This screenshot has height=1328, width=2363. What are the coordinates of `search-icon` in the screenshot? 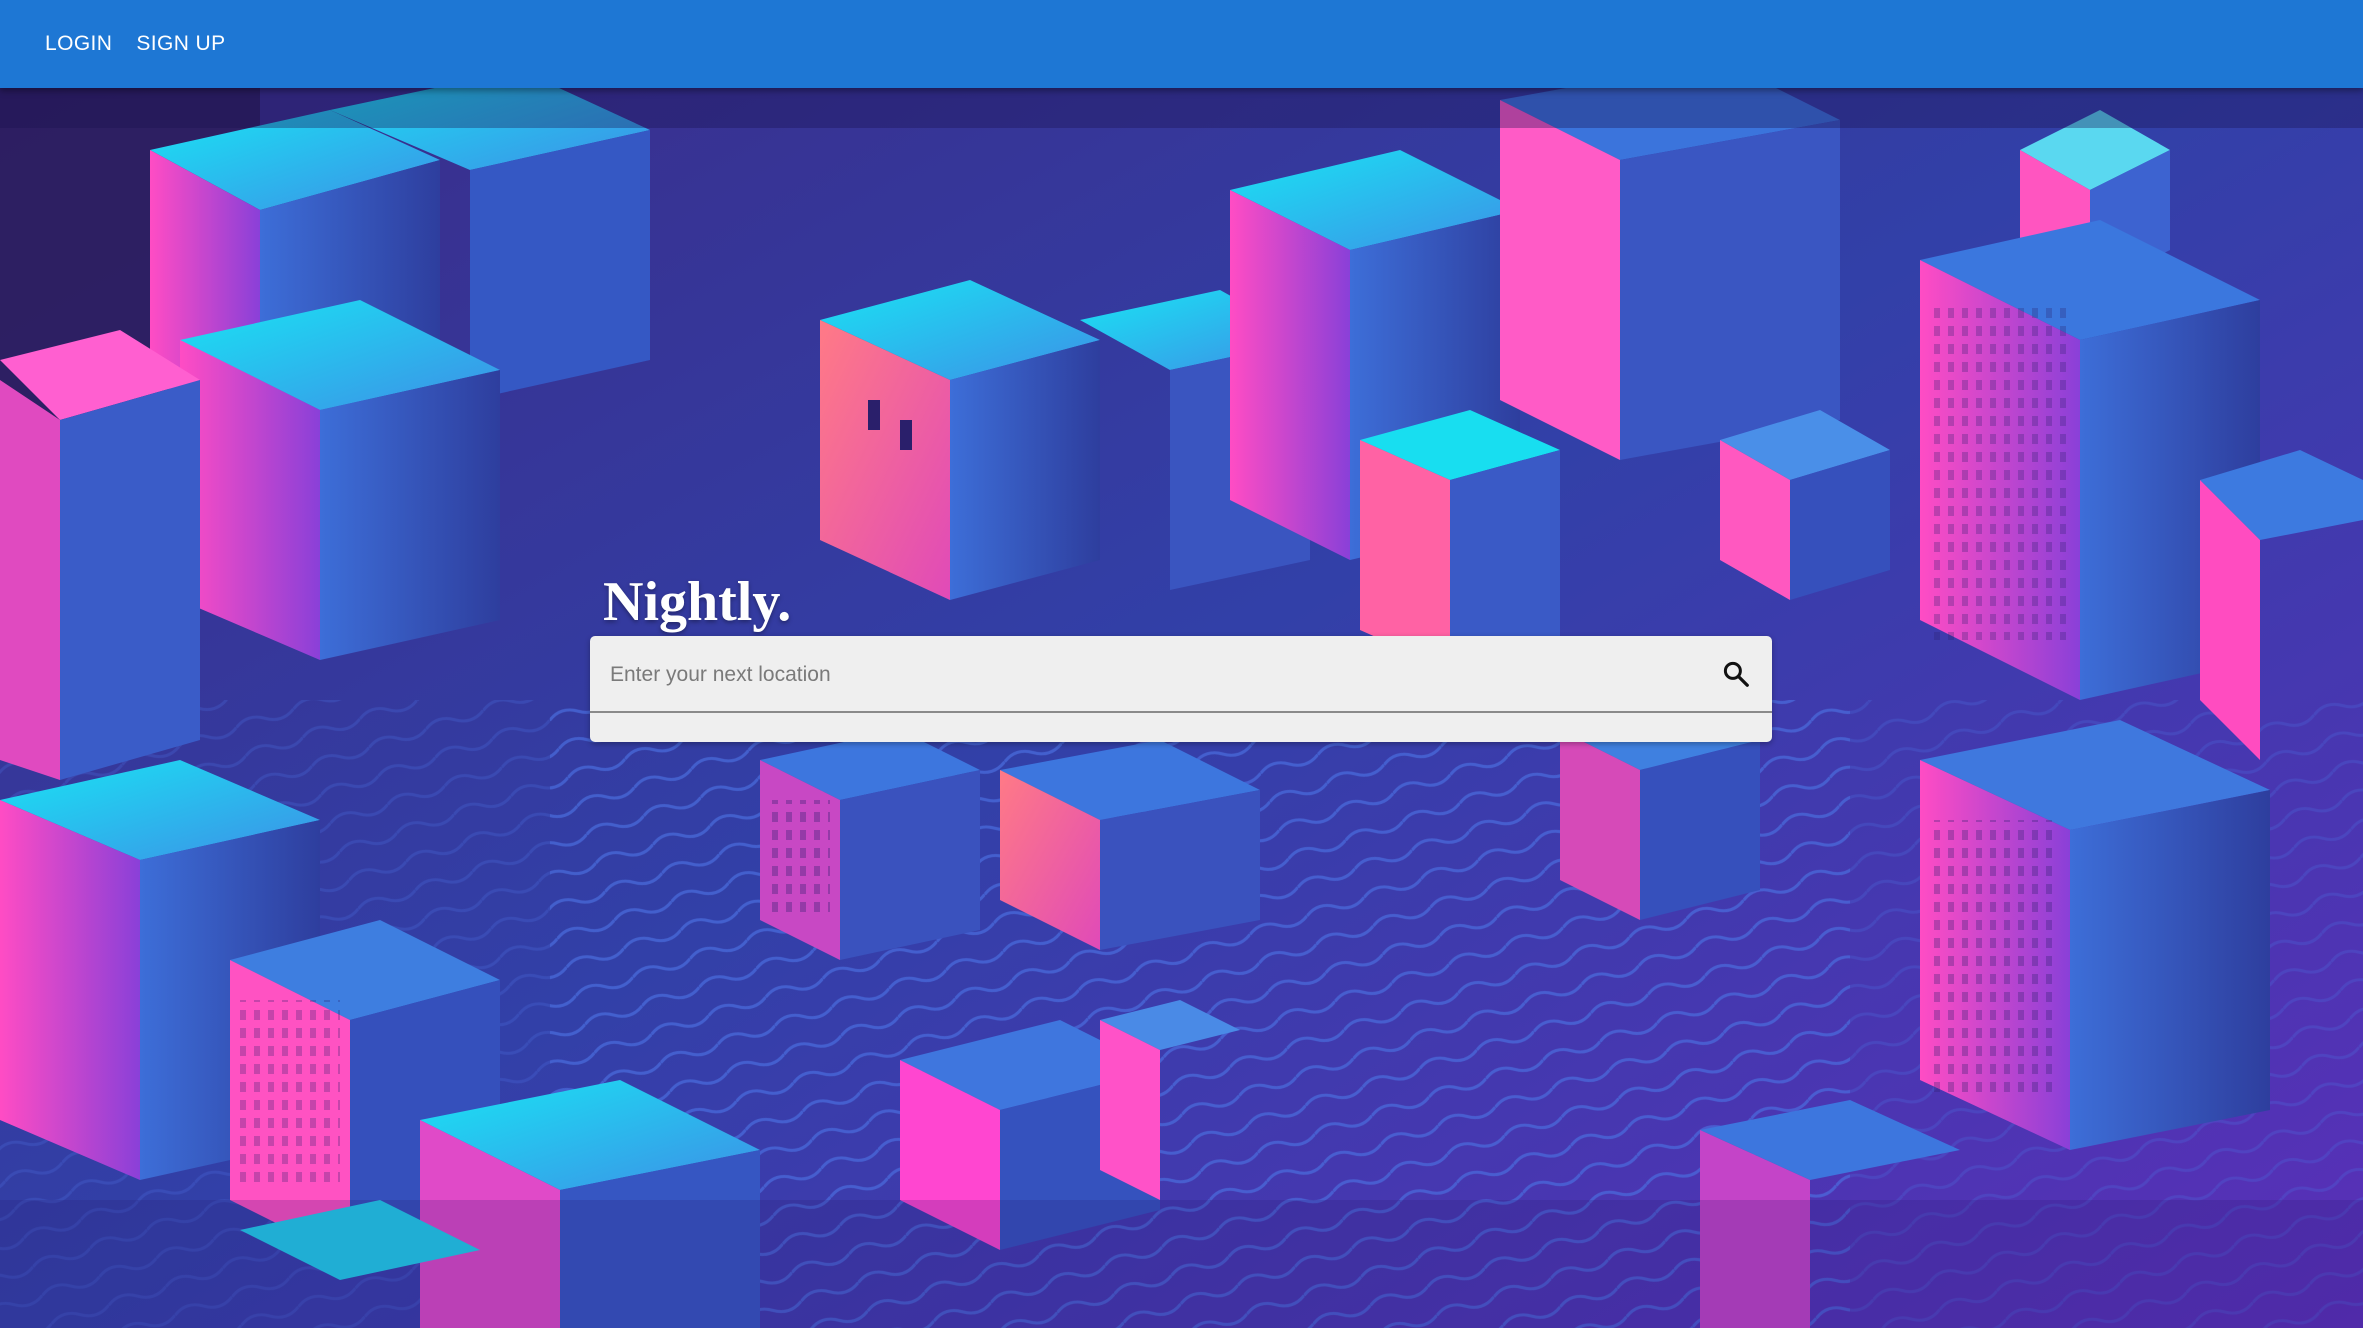 It's located at (1736, 674).